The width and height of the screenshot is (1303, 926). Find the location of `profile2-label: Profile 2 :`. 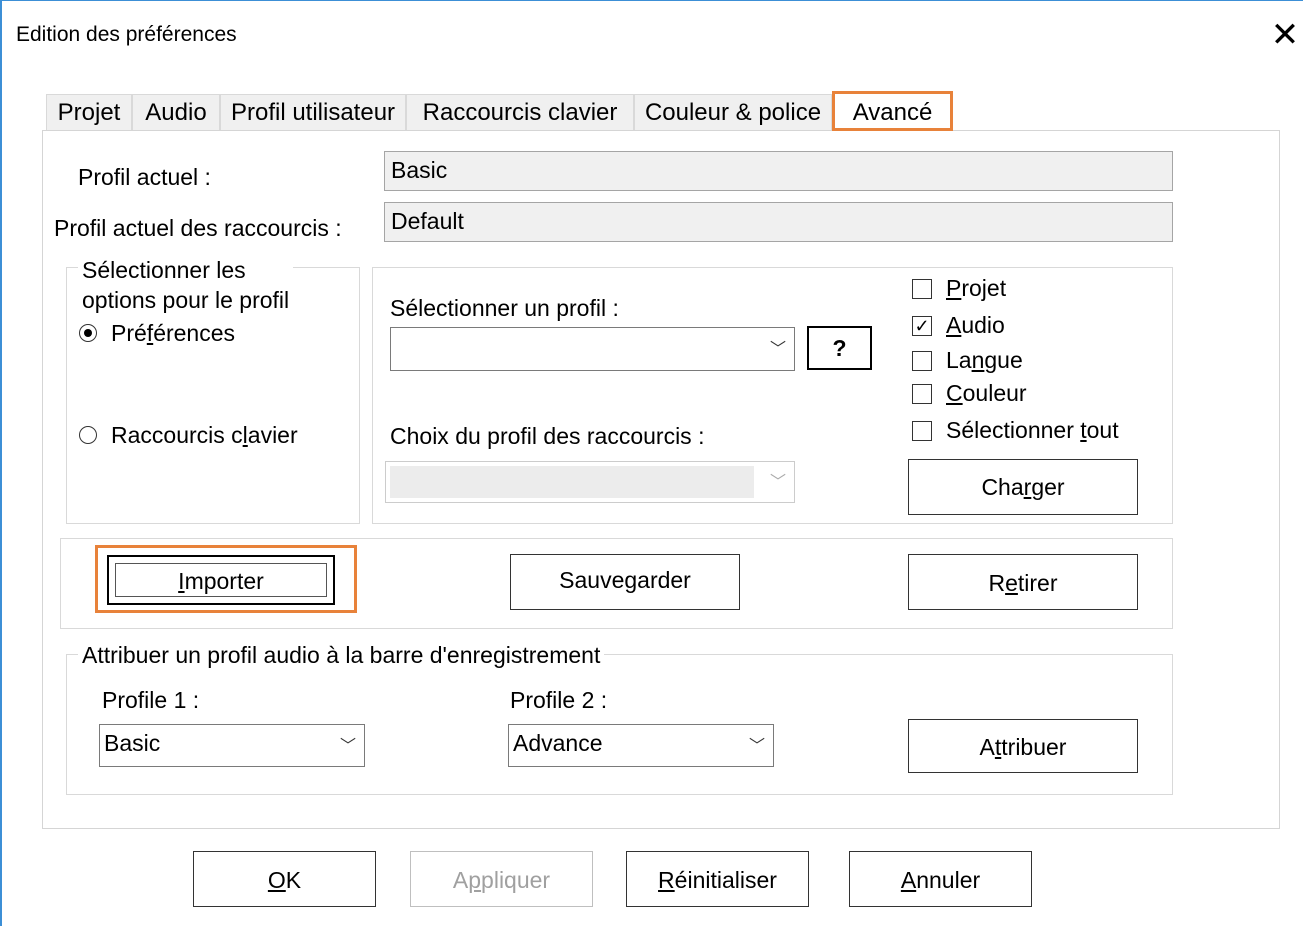

profile2-label: Profile 2 : is located at coordinates (559, 700).